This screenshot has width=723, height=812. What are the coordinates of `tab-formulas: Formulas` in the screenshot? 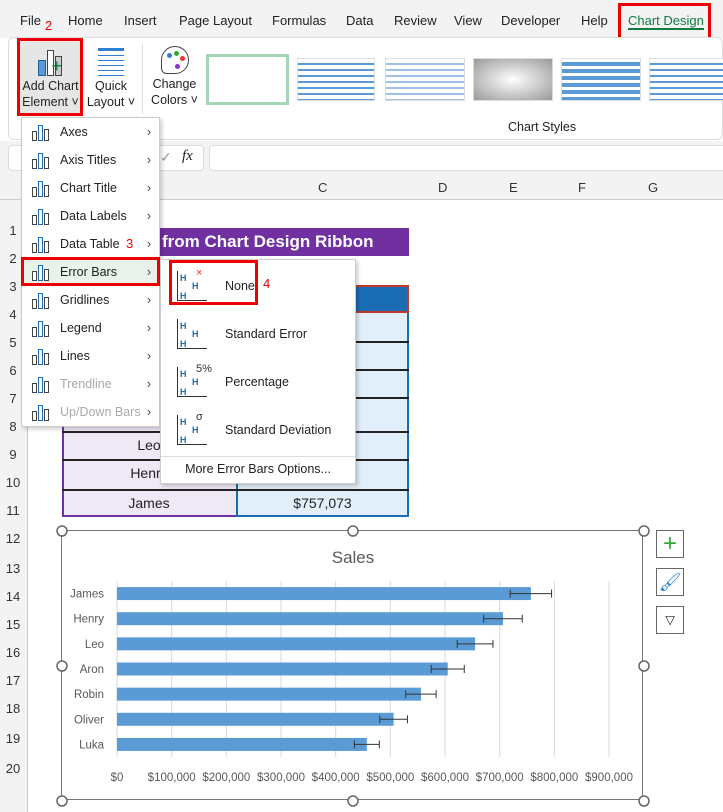 It's located at (299, 20).